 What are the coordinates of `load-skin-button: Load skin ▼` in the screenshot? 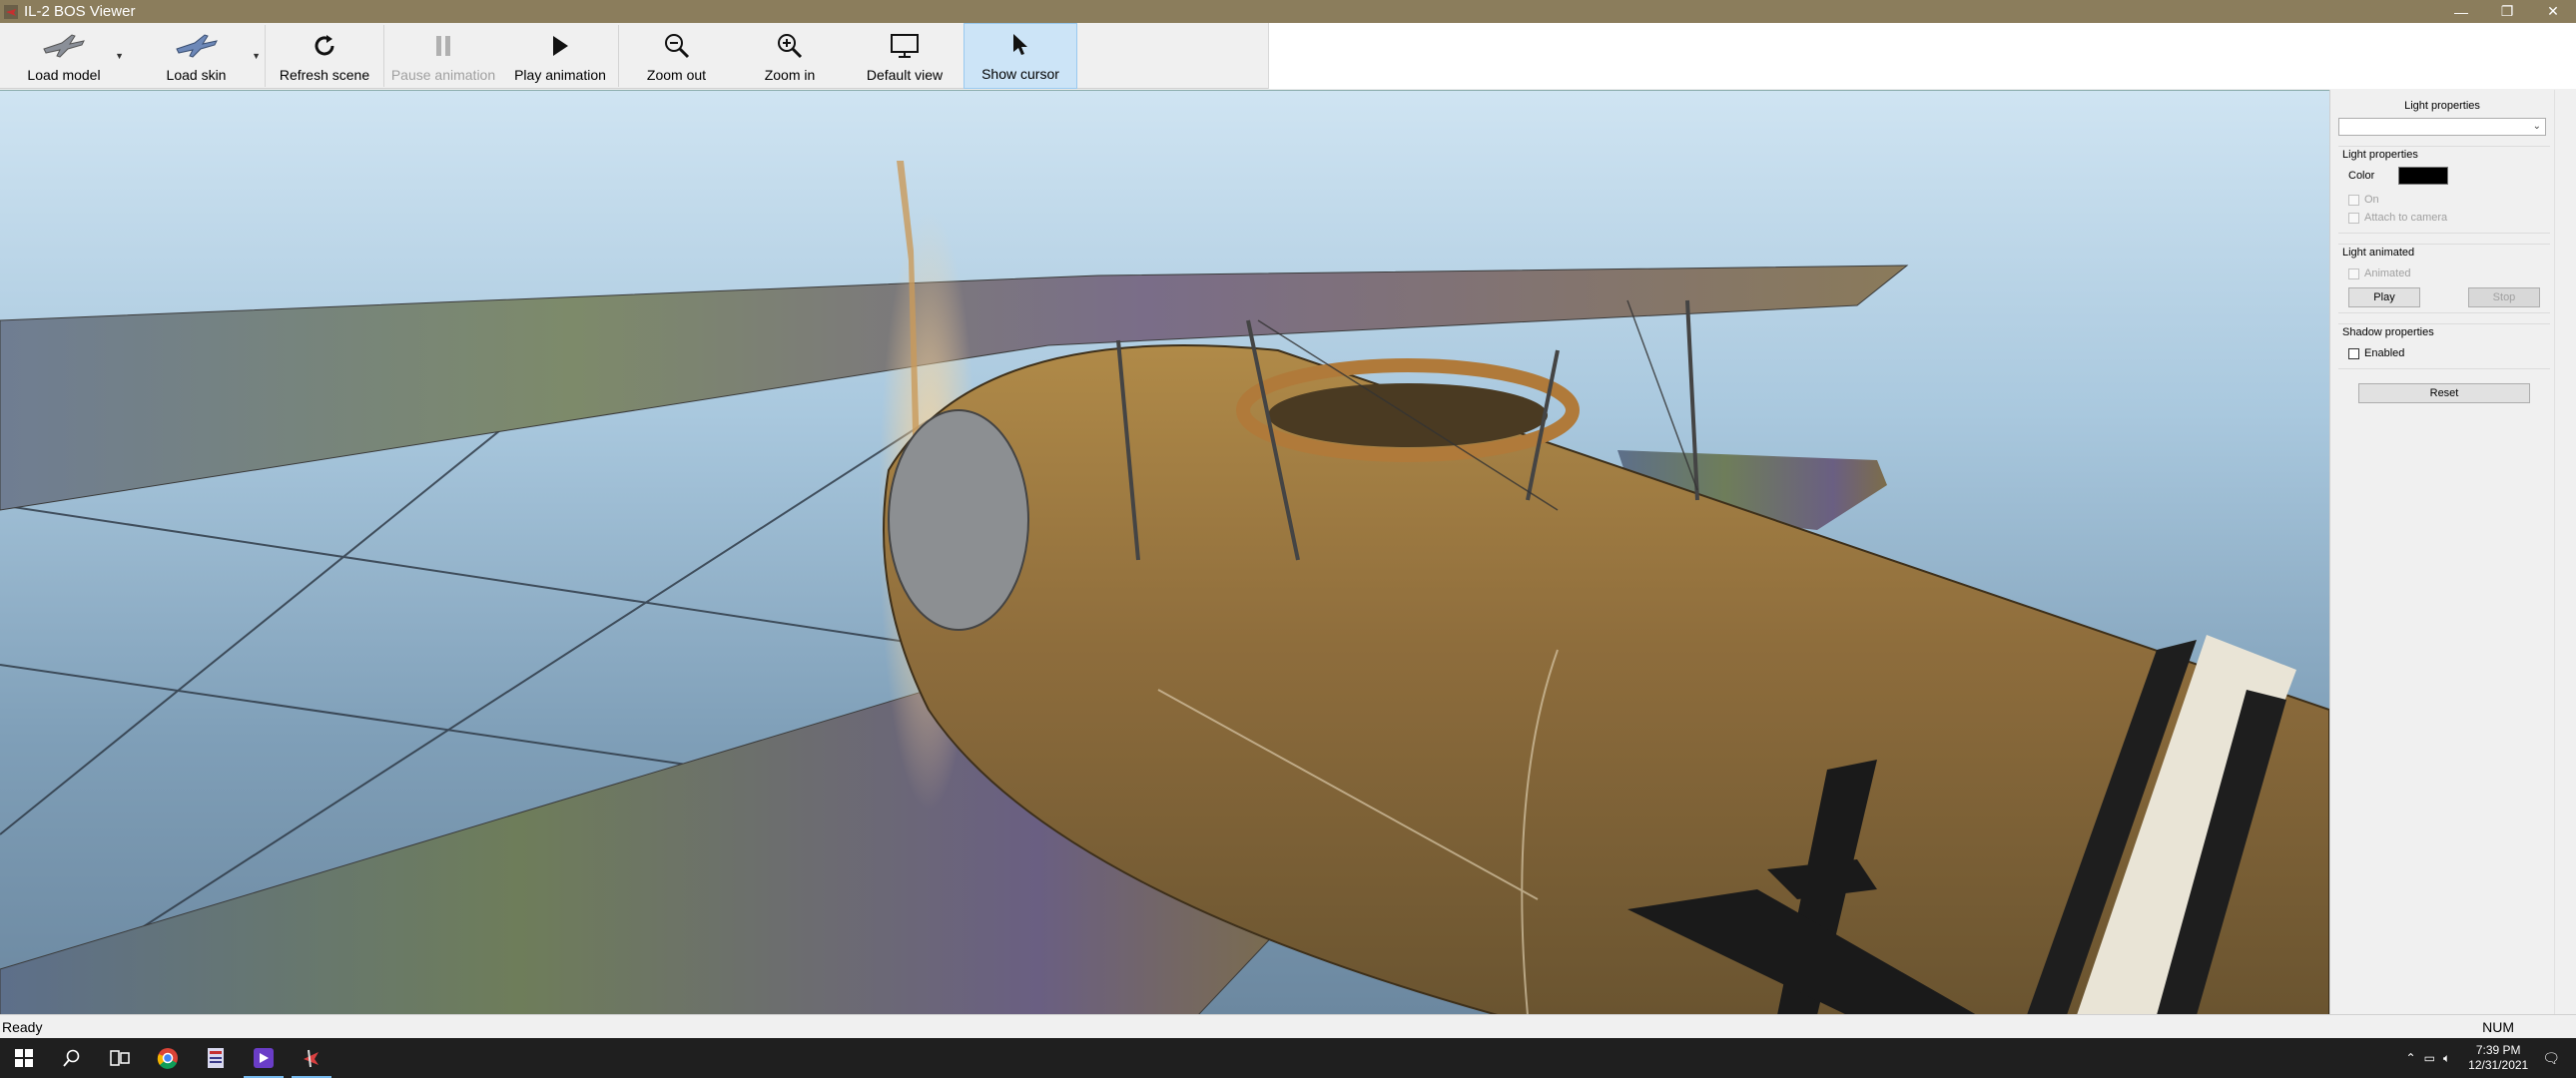 It's located at (196, 56).